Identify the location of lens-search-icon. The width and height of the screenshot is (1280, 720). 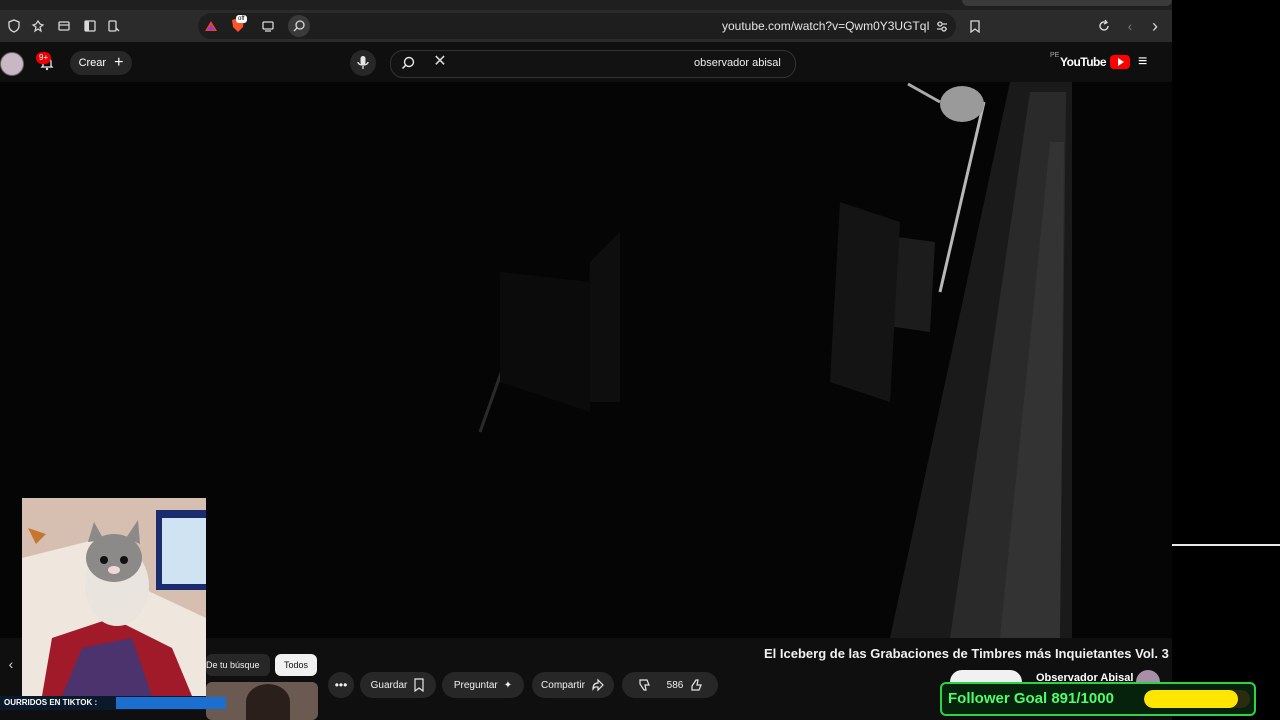
(299, 26).